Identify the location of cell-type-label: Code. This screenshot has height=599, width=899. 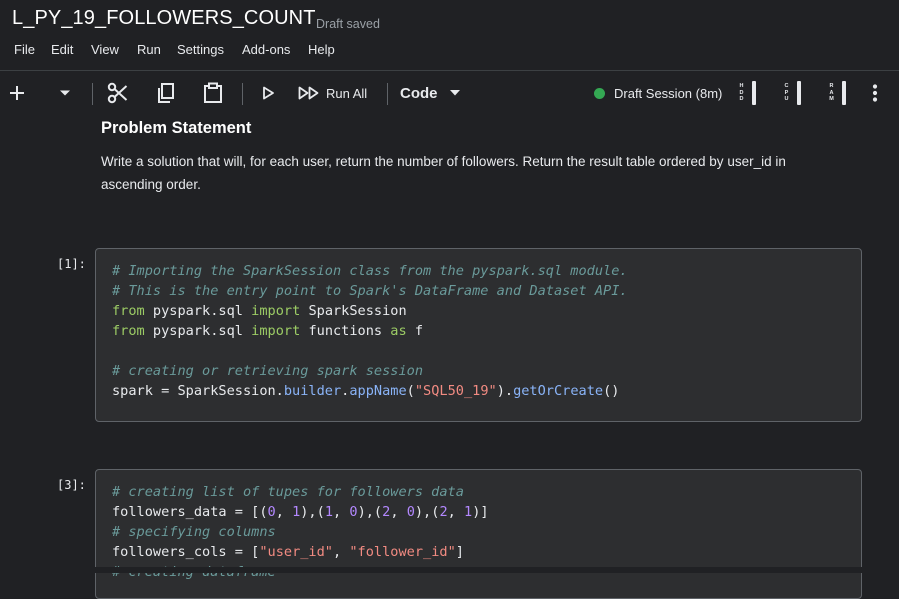
(419, 93).